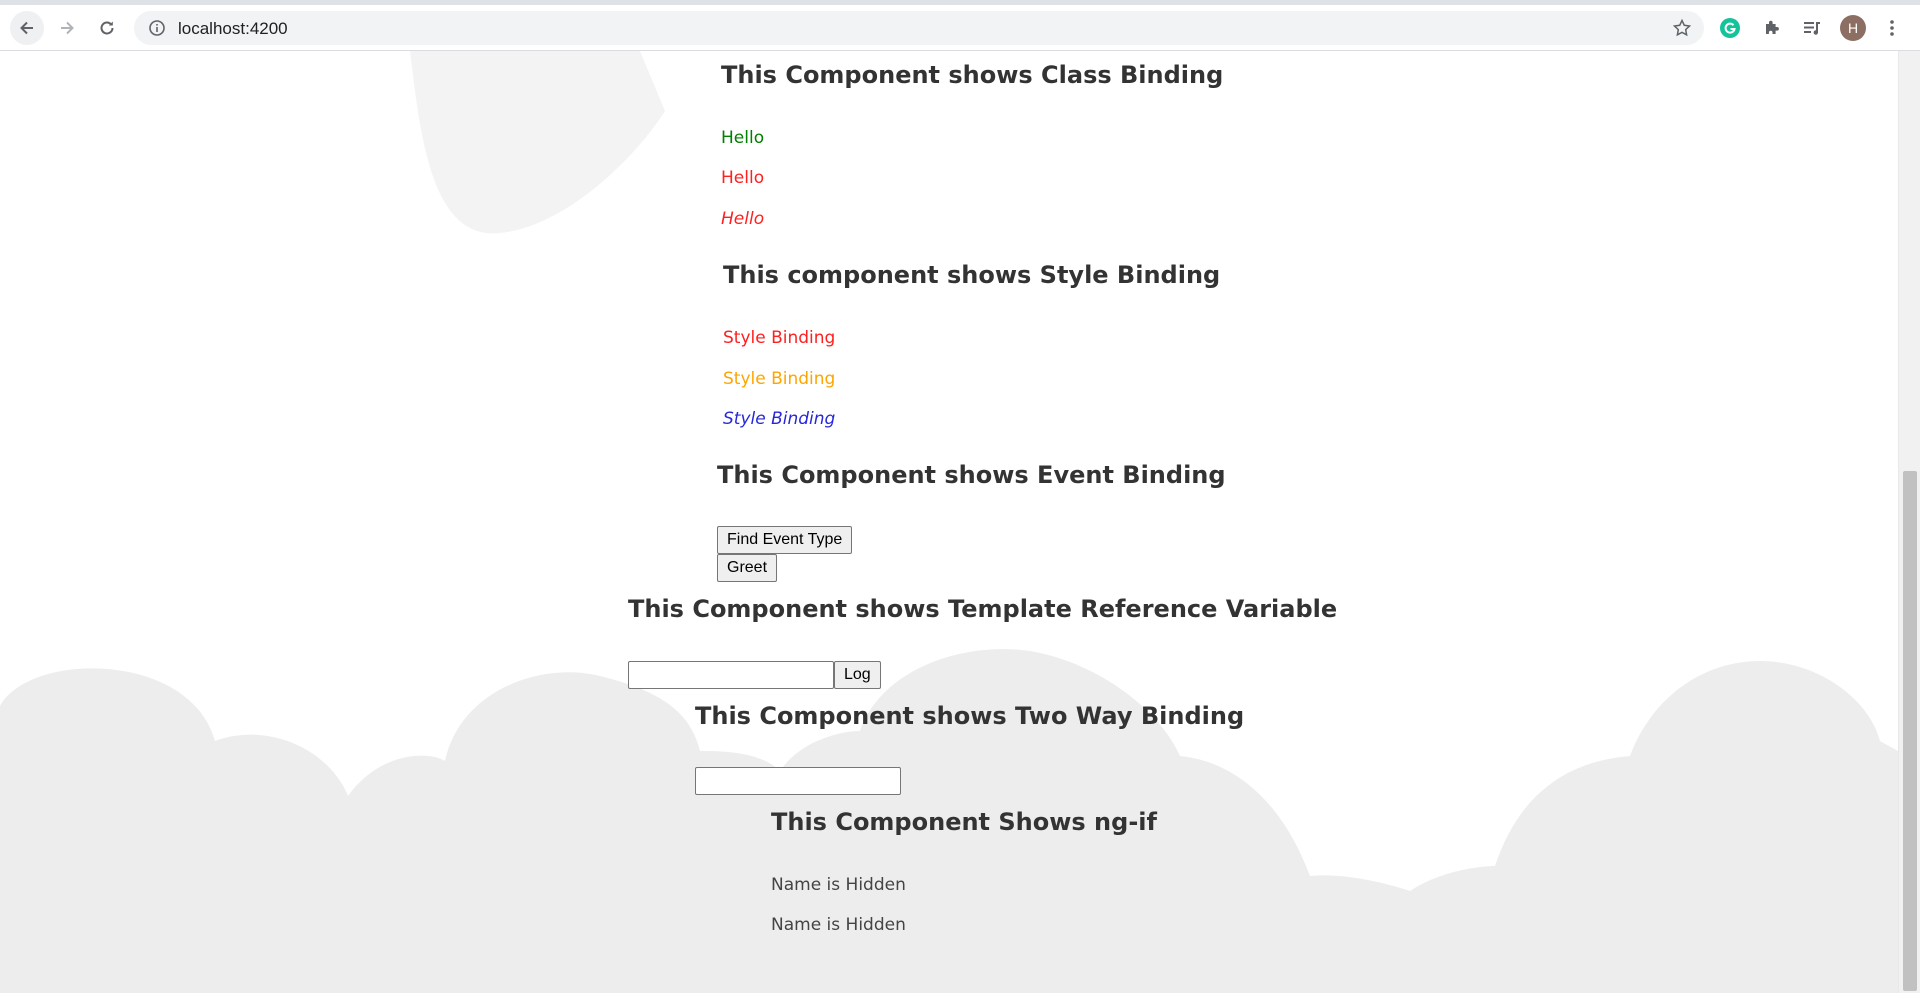 This screenshot has height=993, width=1920. I want to click on event-binding-heading: This Component shows Event Binding, so click(971, 475).